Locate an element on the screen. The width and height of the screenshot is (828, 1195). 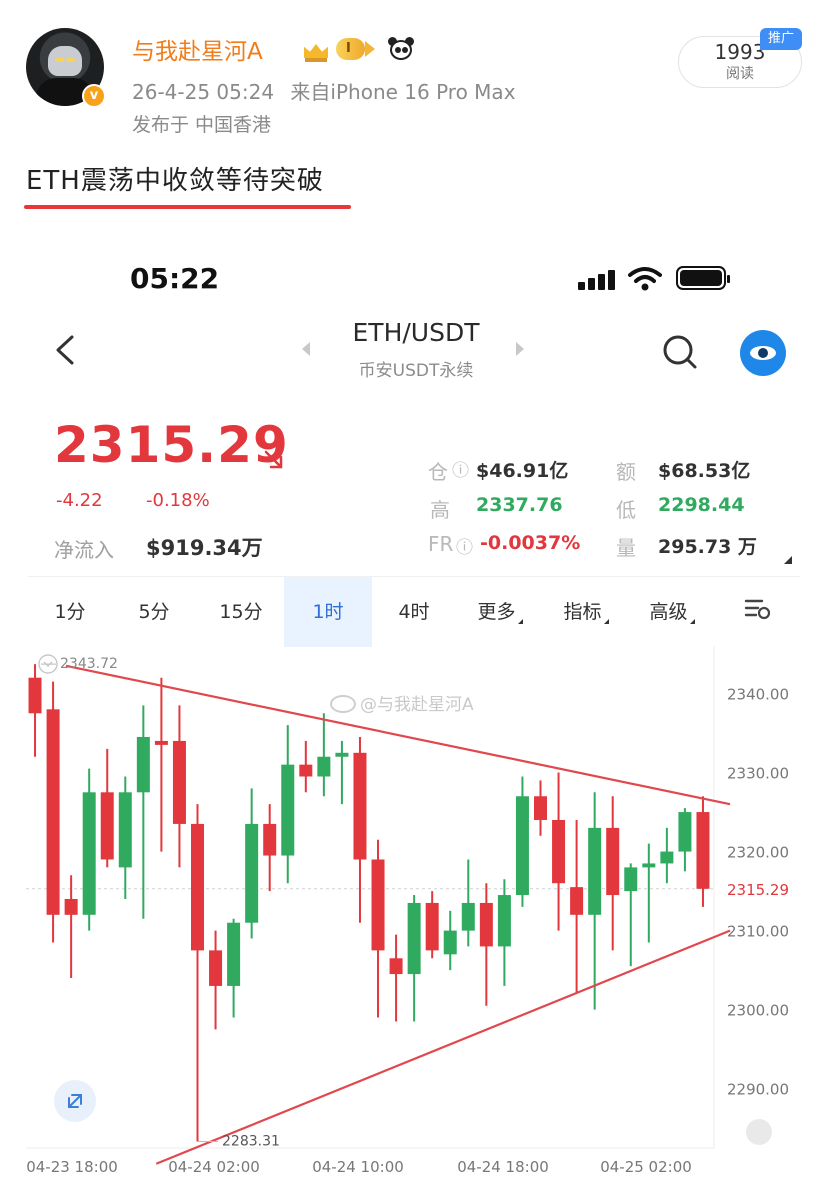
tab-4h: 4时 is located at coordinates (414, 612).